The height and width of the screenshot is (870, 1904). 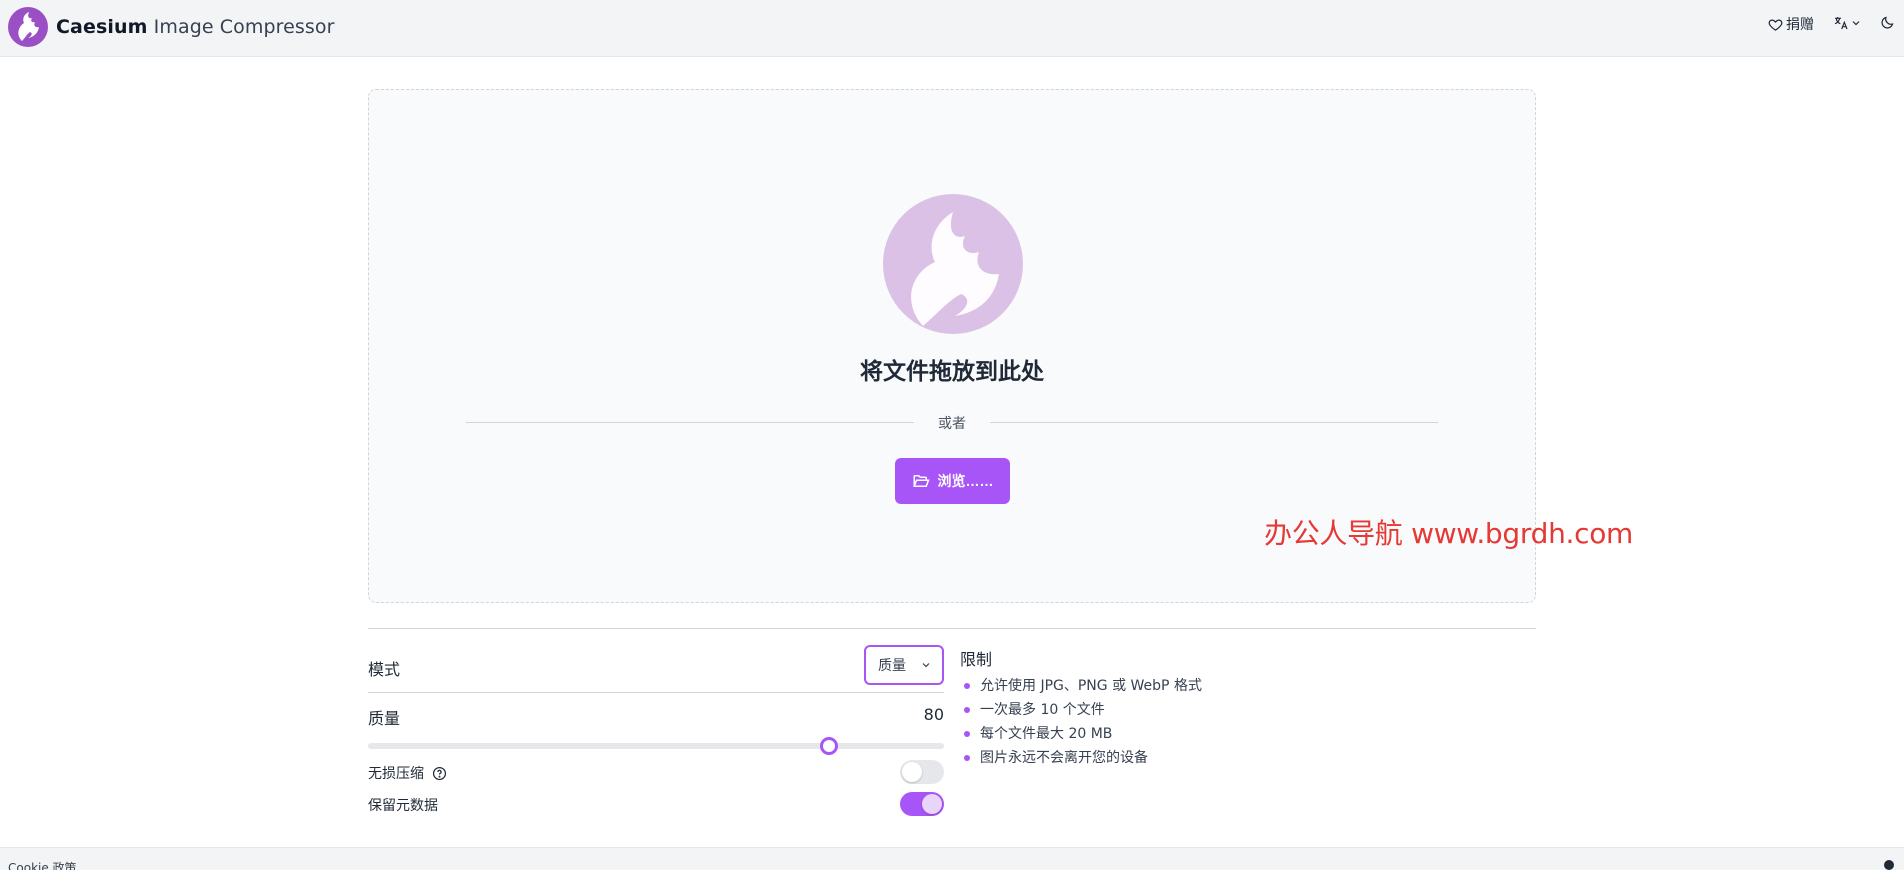 I want to click on caesium-logo-icon, so click(x=28, y=27).